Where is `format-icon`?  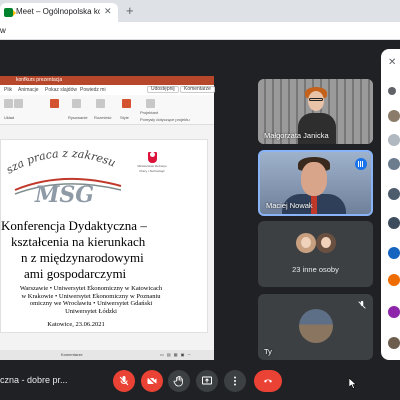 format-icon is located at coordinates (18, 103).